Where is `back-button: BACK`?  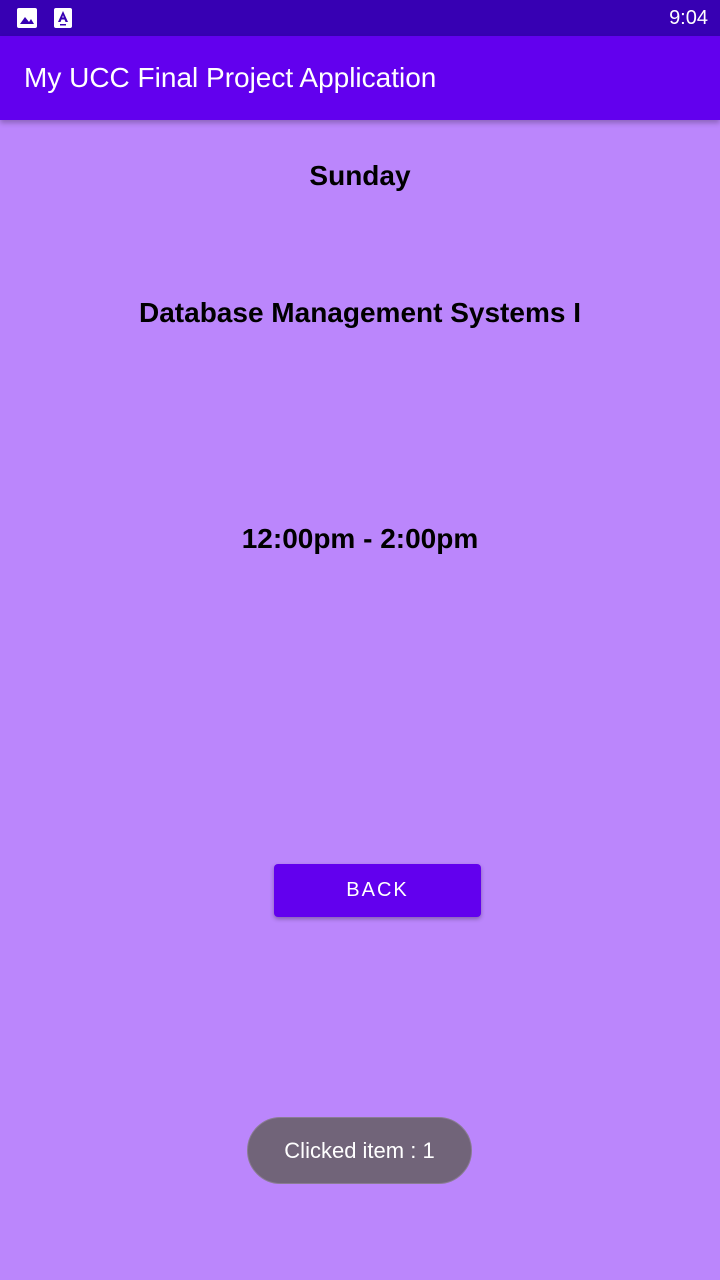 back-button: BACK is located at coordinates (377, 890).